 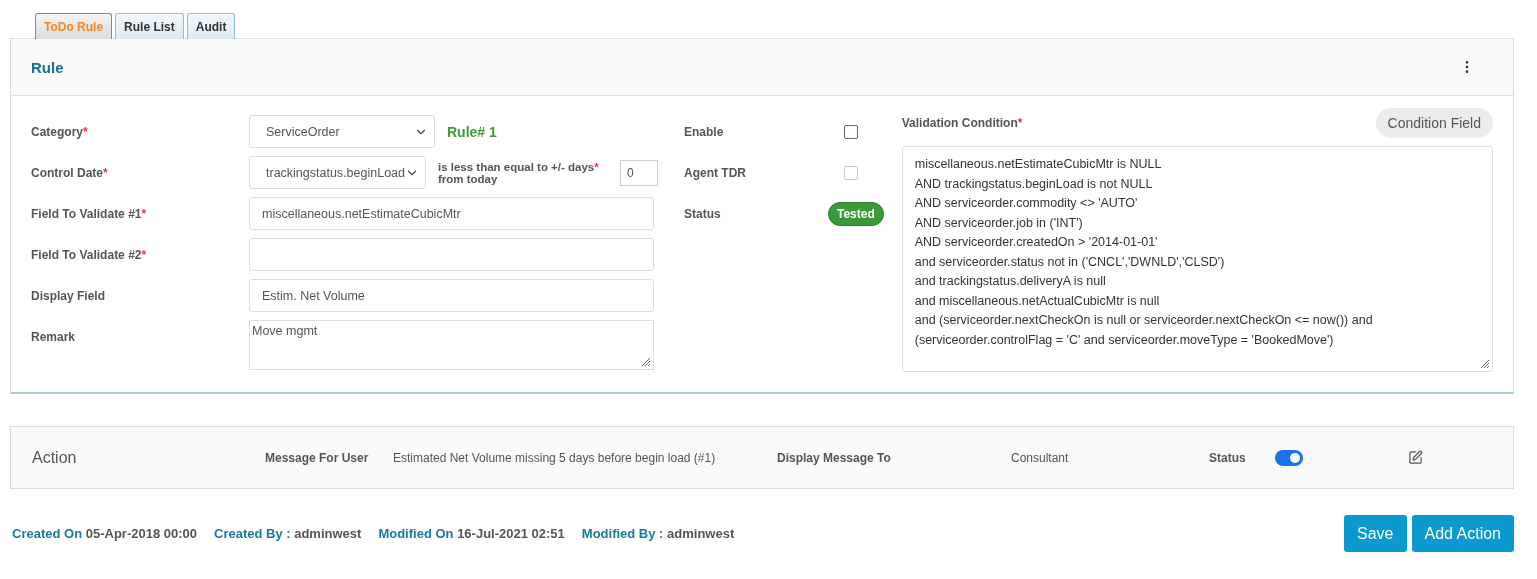 What do you see at coordinates (337, 172) in the screenshot?
I see `select-field: trackingstatus.beginLoad` at bounding box center [337, 172].